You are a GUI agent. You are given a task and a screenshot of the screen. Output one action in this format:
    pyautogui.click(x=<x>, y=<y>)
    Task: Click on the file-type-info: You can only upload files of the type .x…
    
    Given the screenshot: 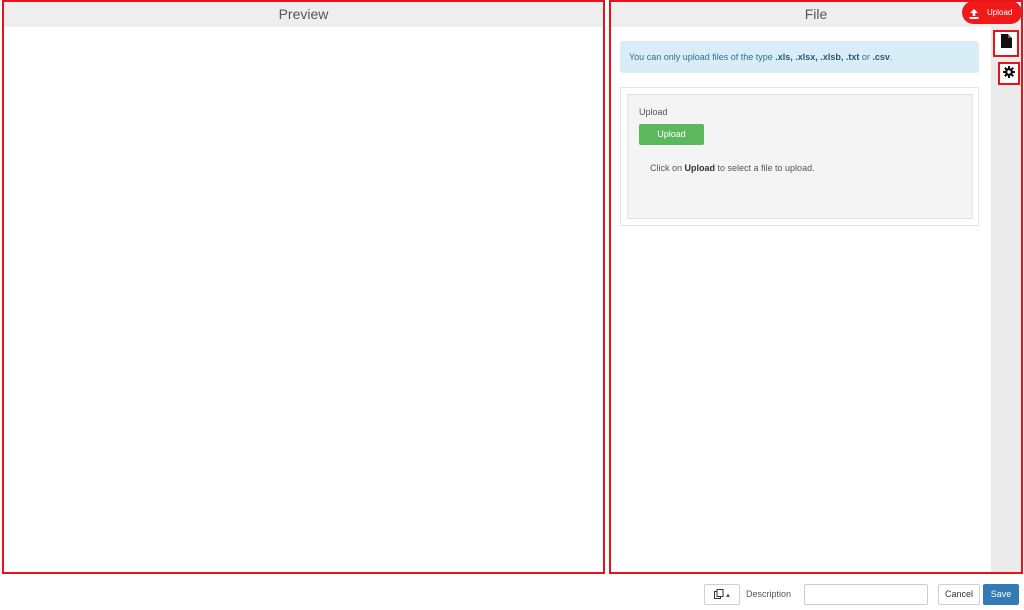 What is the action you would take?
    pyautogui.click(x=799, y=57)
    